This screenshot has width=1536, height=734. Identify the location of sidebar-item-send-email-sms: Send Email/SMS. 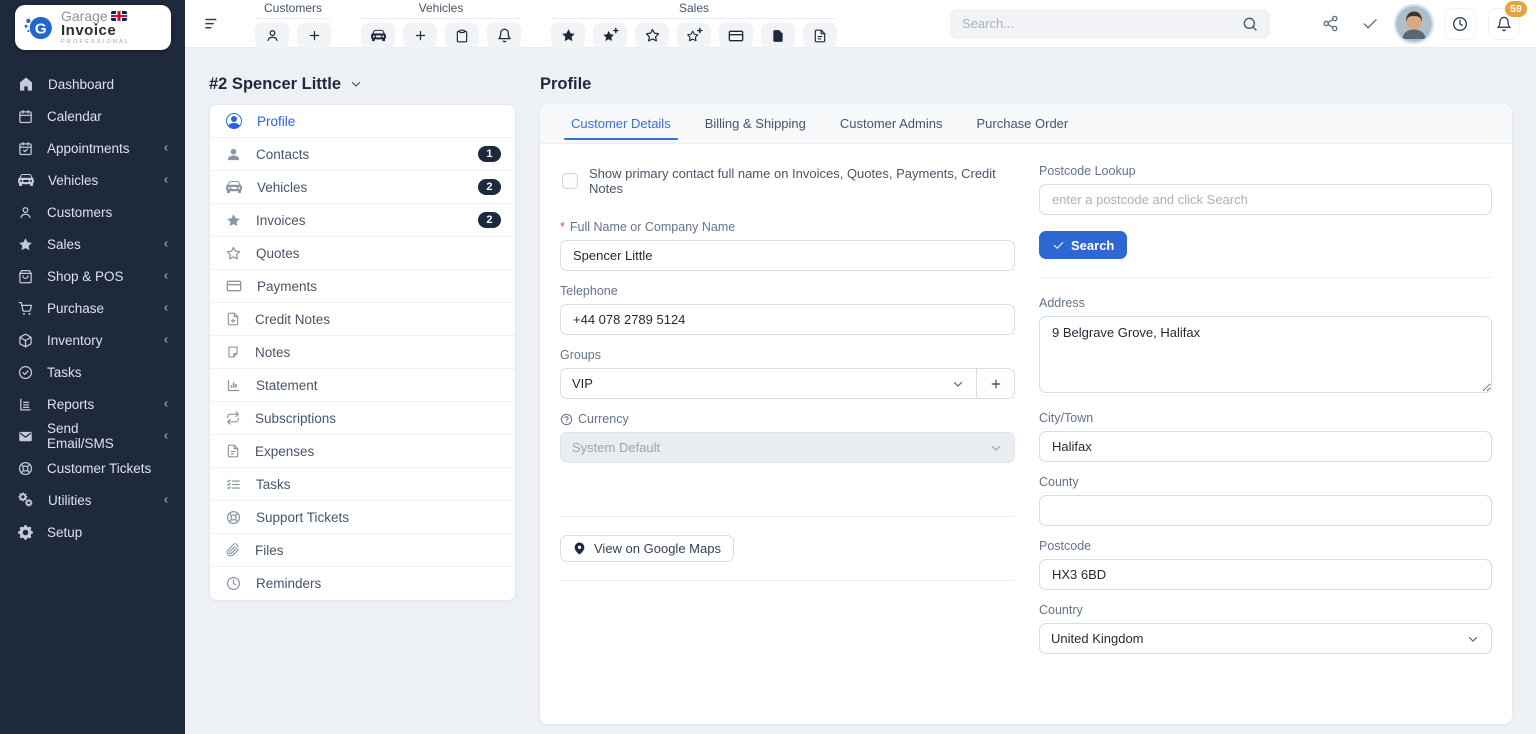
(92, 436).